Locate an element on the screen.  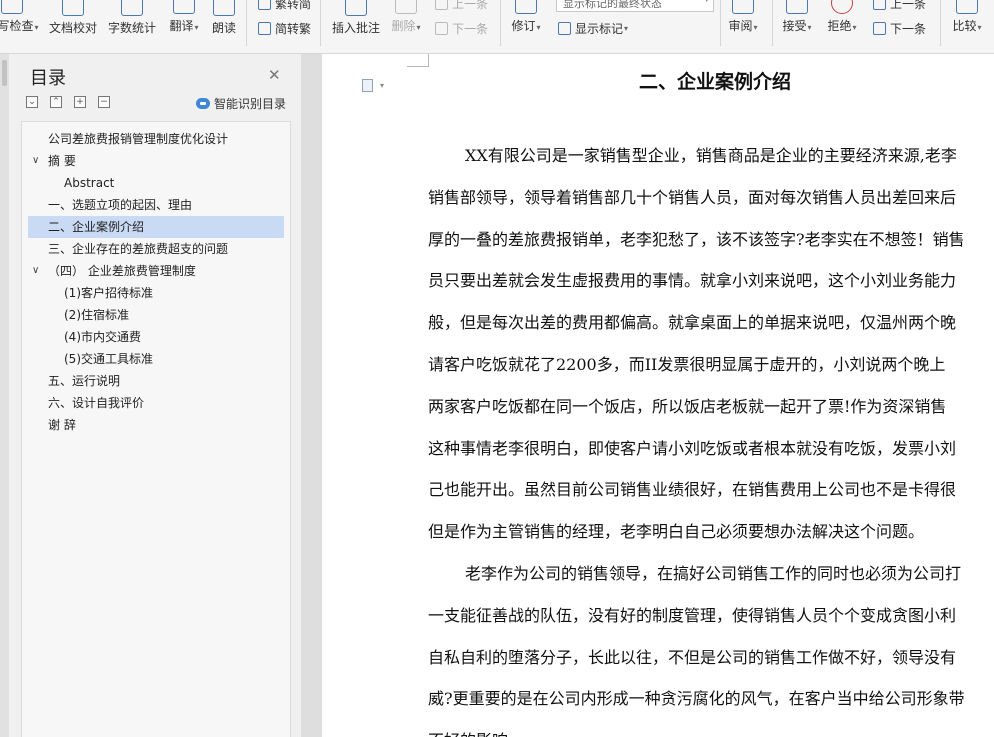
toc-item: 一、选题立项的起因、理由 is located at coordinates (156, 205).